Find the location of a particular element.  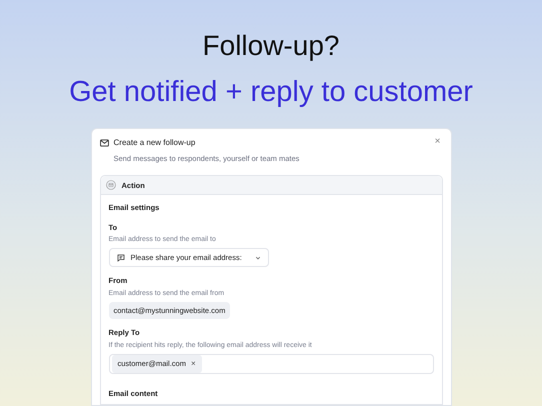

close-button: × is located at coordinates (437, 142).